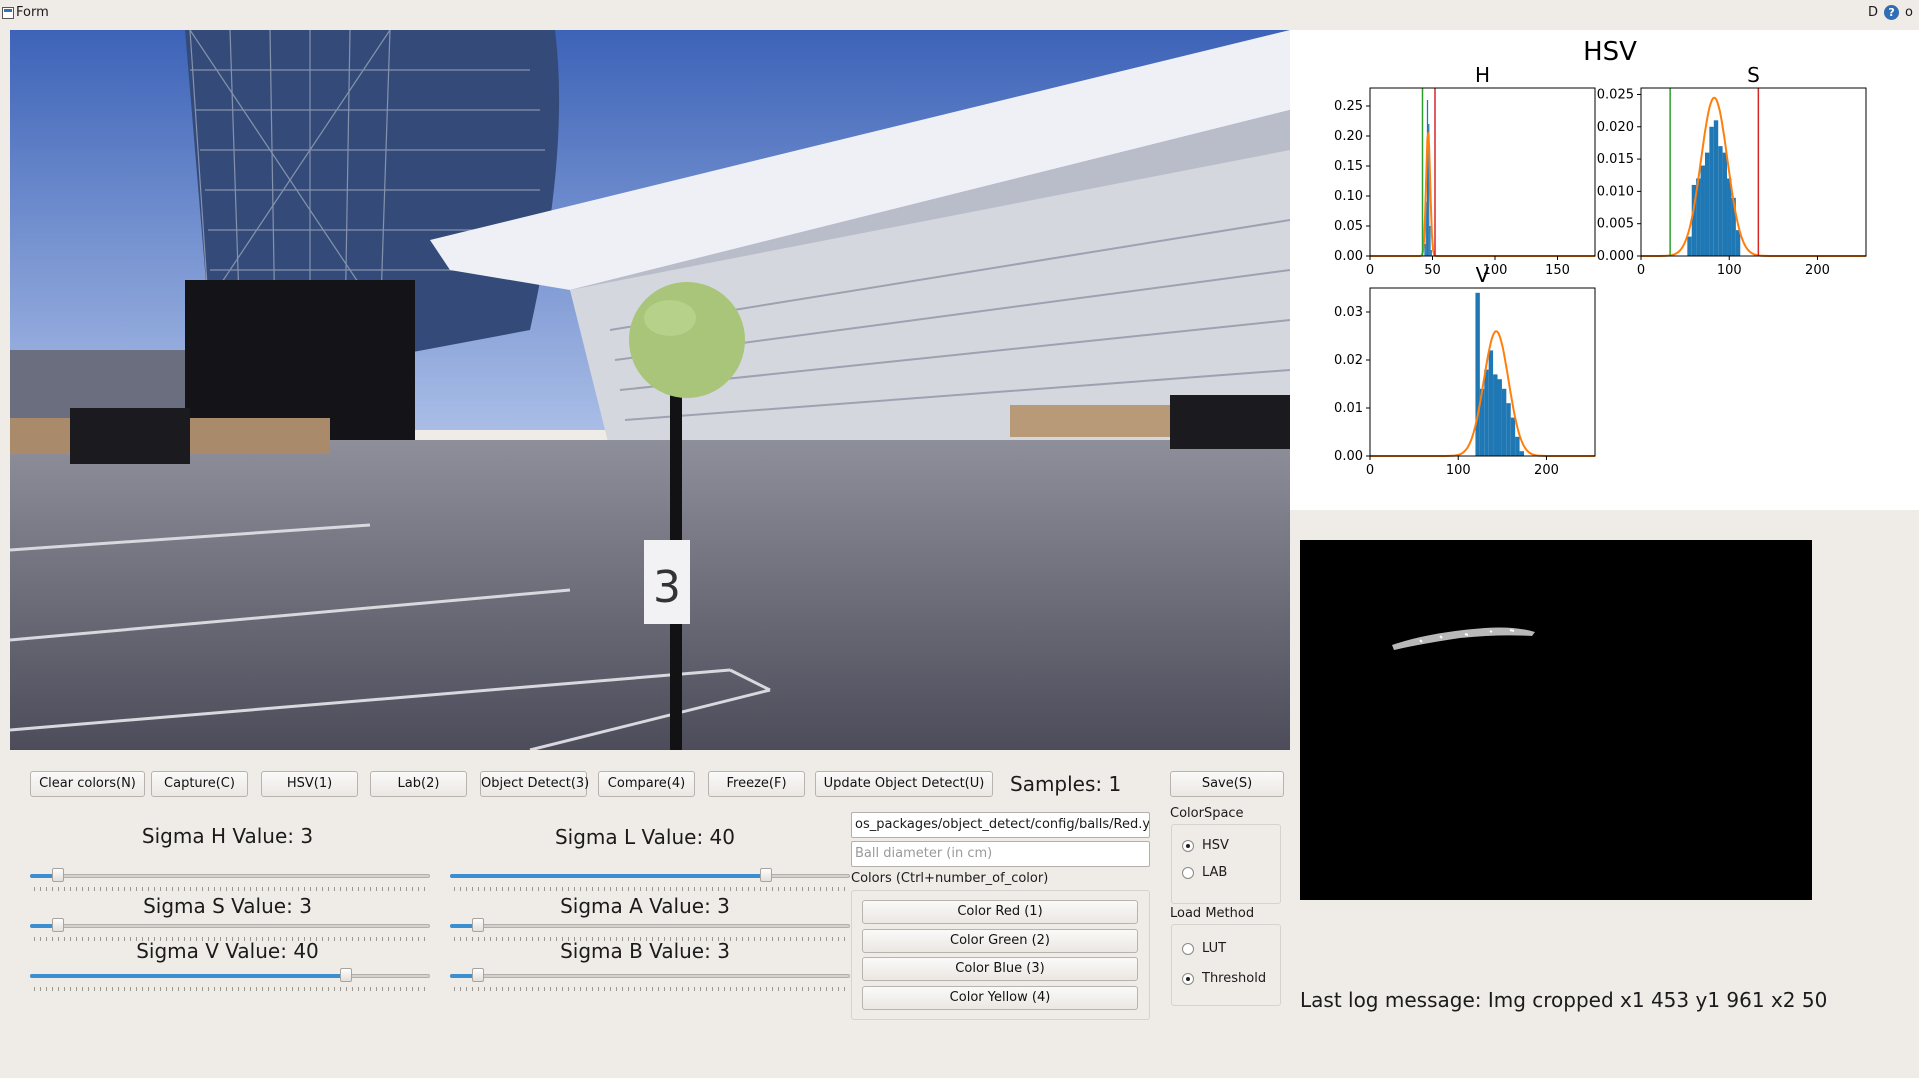 The width and height of the screenshot is (1919, 1078). I want to click on ball-diameter-field: Ball diameter (in cm), so click(1000, 854).